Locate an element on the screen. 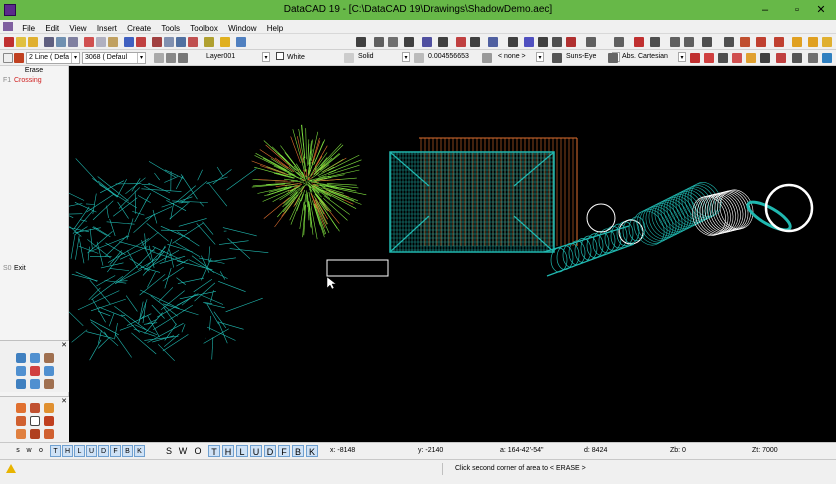  layer-key2-h: H is located at coordinates (228, 451).